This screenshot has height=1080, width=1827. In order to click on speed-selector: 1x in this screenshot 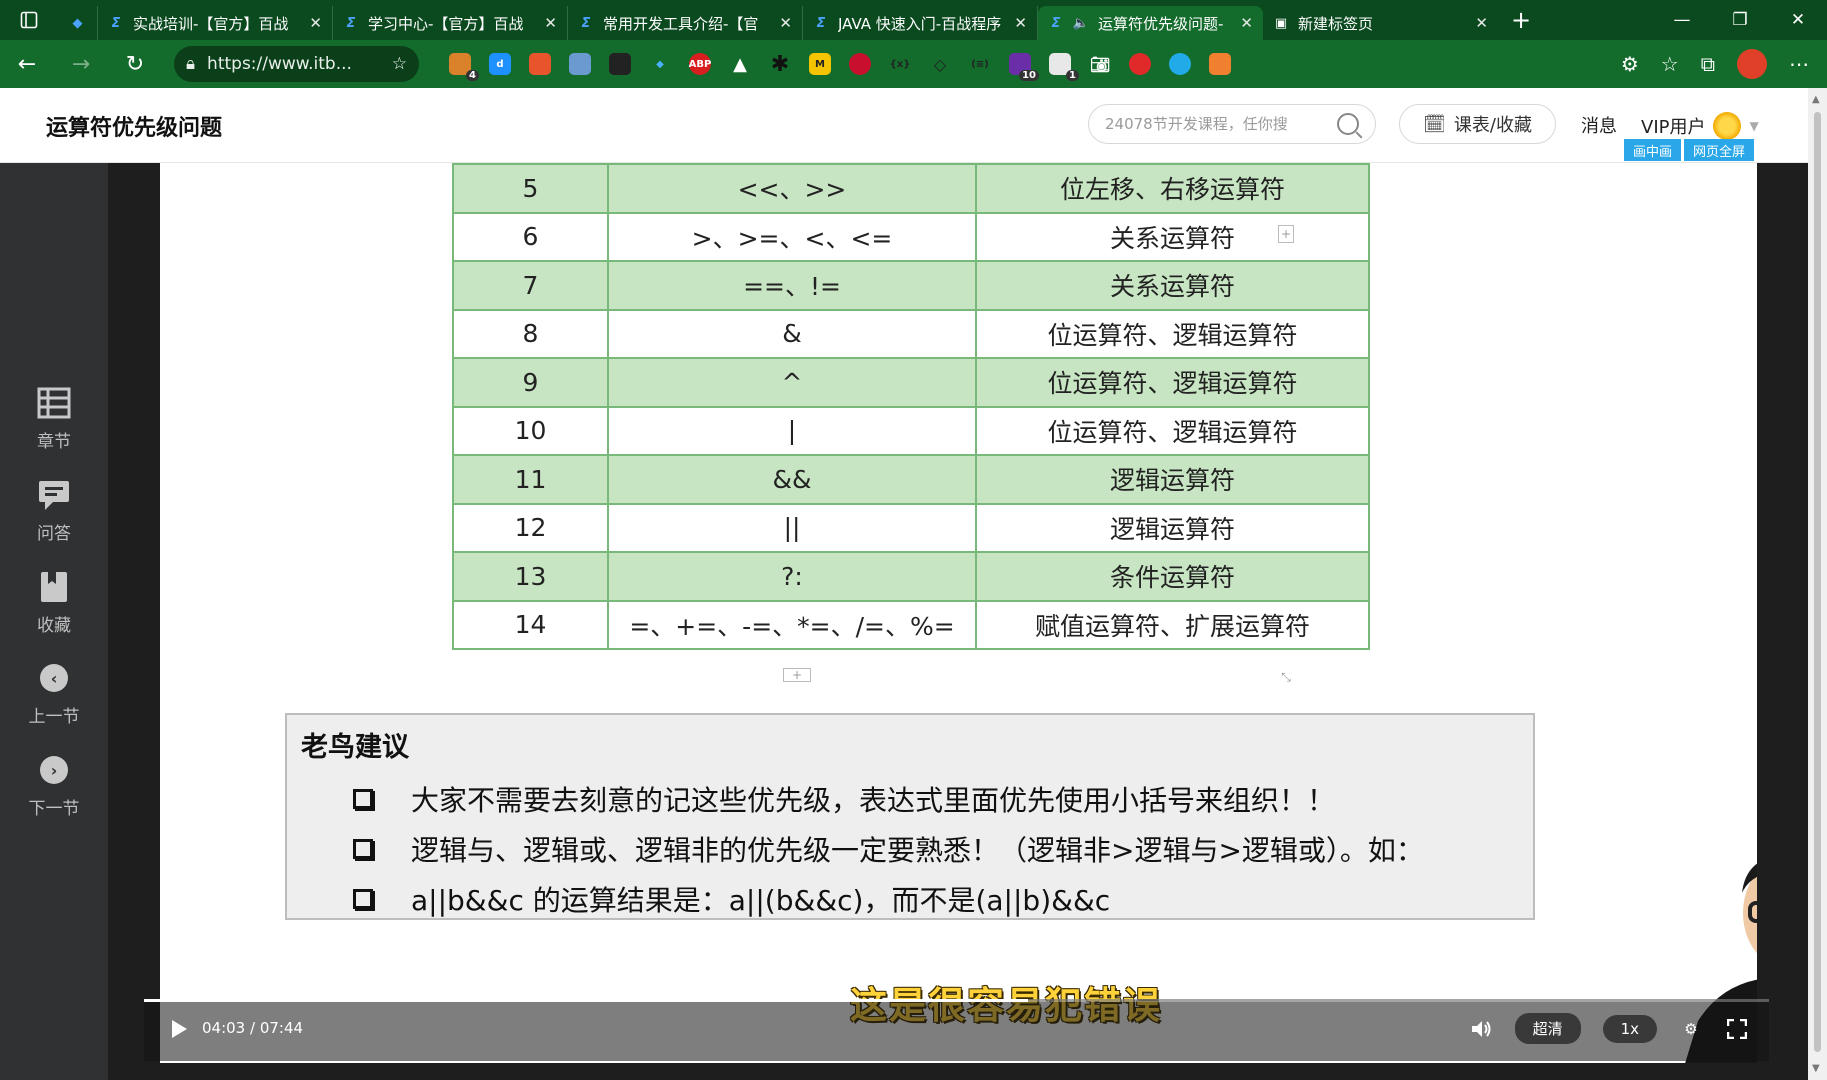, I will do `click(1629, 1028)`.